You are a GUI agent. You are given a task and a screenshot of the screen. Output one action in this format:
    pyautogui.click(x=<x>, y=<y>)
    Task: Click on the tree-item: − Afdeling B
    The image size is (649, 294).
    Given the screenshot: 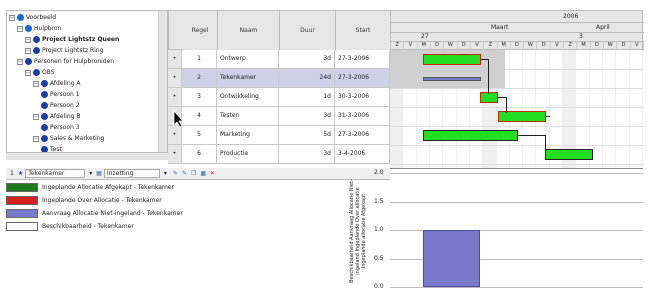 What is the action you would take?
    pyautogui.click(x=56, y=116)
    